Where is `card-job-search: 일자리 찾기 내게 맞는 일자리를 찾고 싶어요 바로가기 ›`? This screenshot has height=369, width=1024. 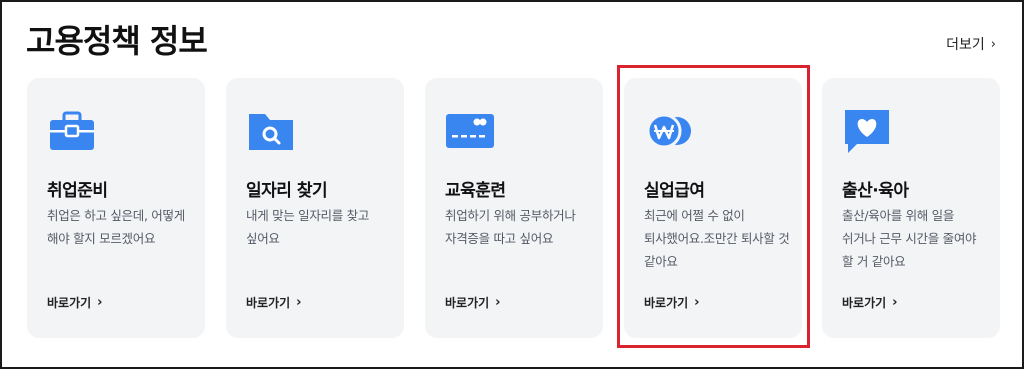
card-job-search: 일자리 찾기 내게 맞는 일자리를 찾고 싶어요 바로가기 › is located at coordinates (315, 208).